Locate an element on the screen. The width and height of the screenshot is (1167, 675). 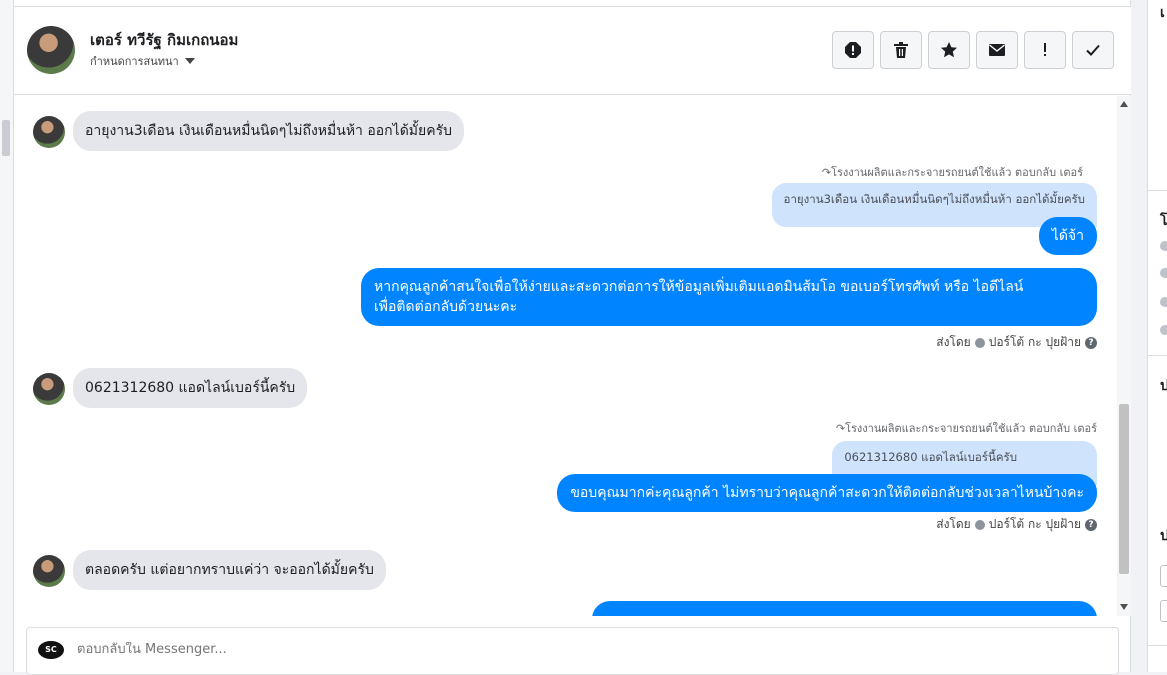
conversation-assign-dropdown: กำหนดการสนทนา is located at coordinates (142, 61).